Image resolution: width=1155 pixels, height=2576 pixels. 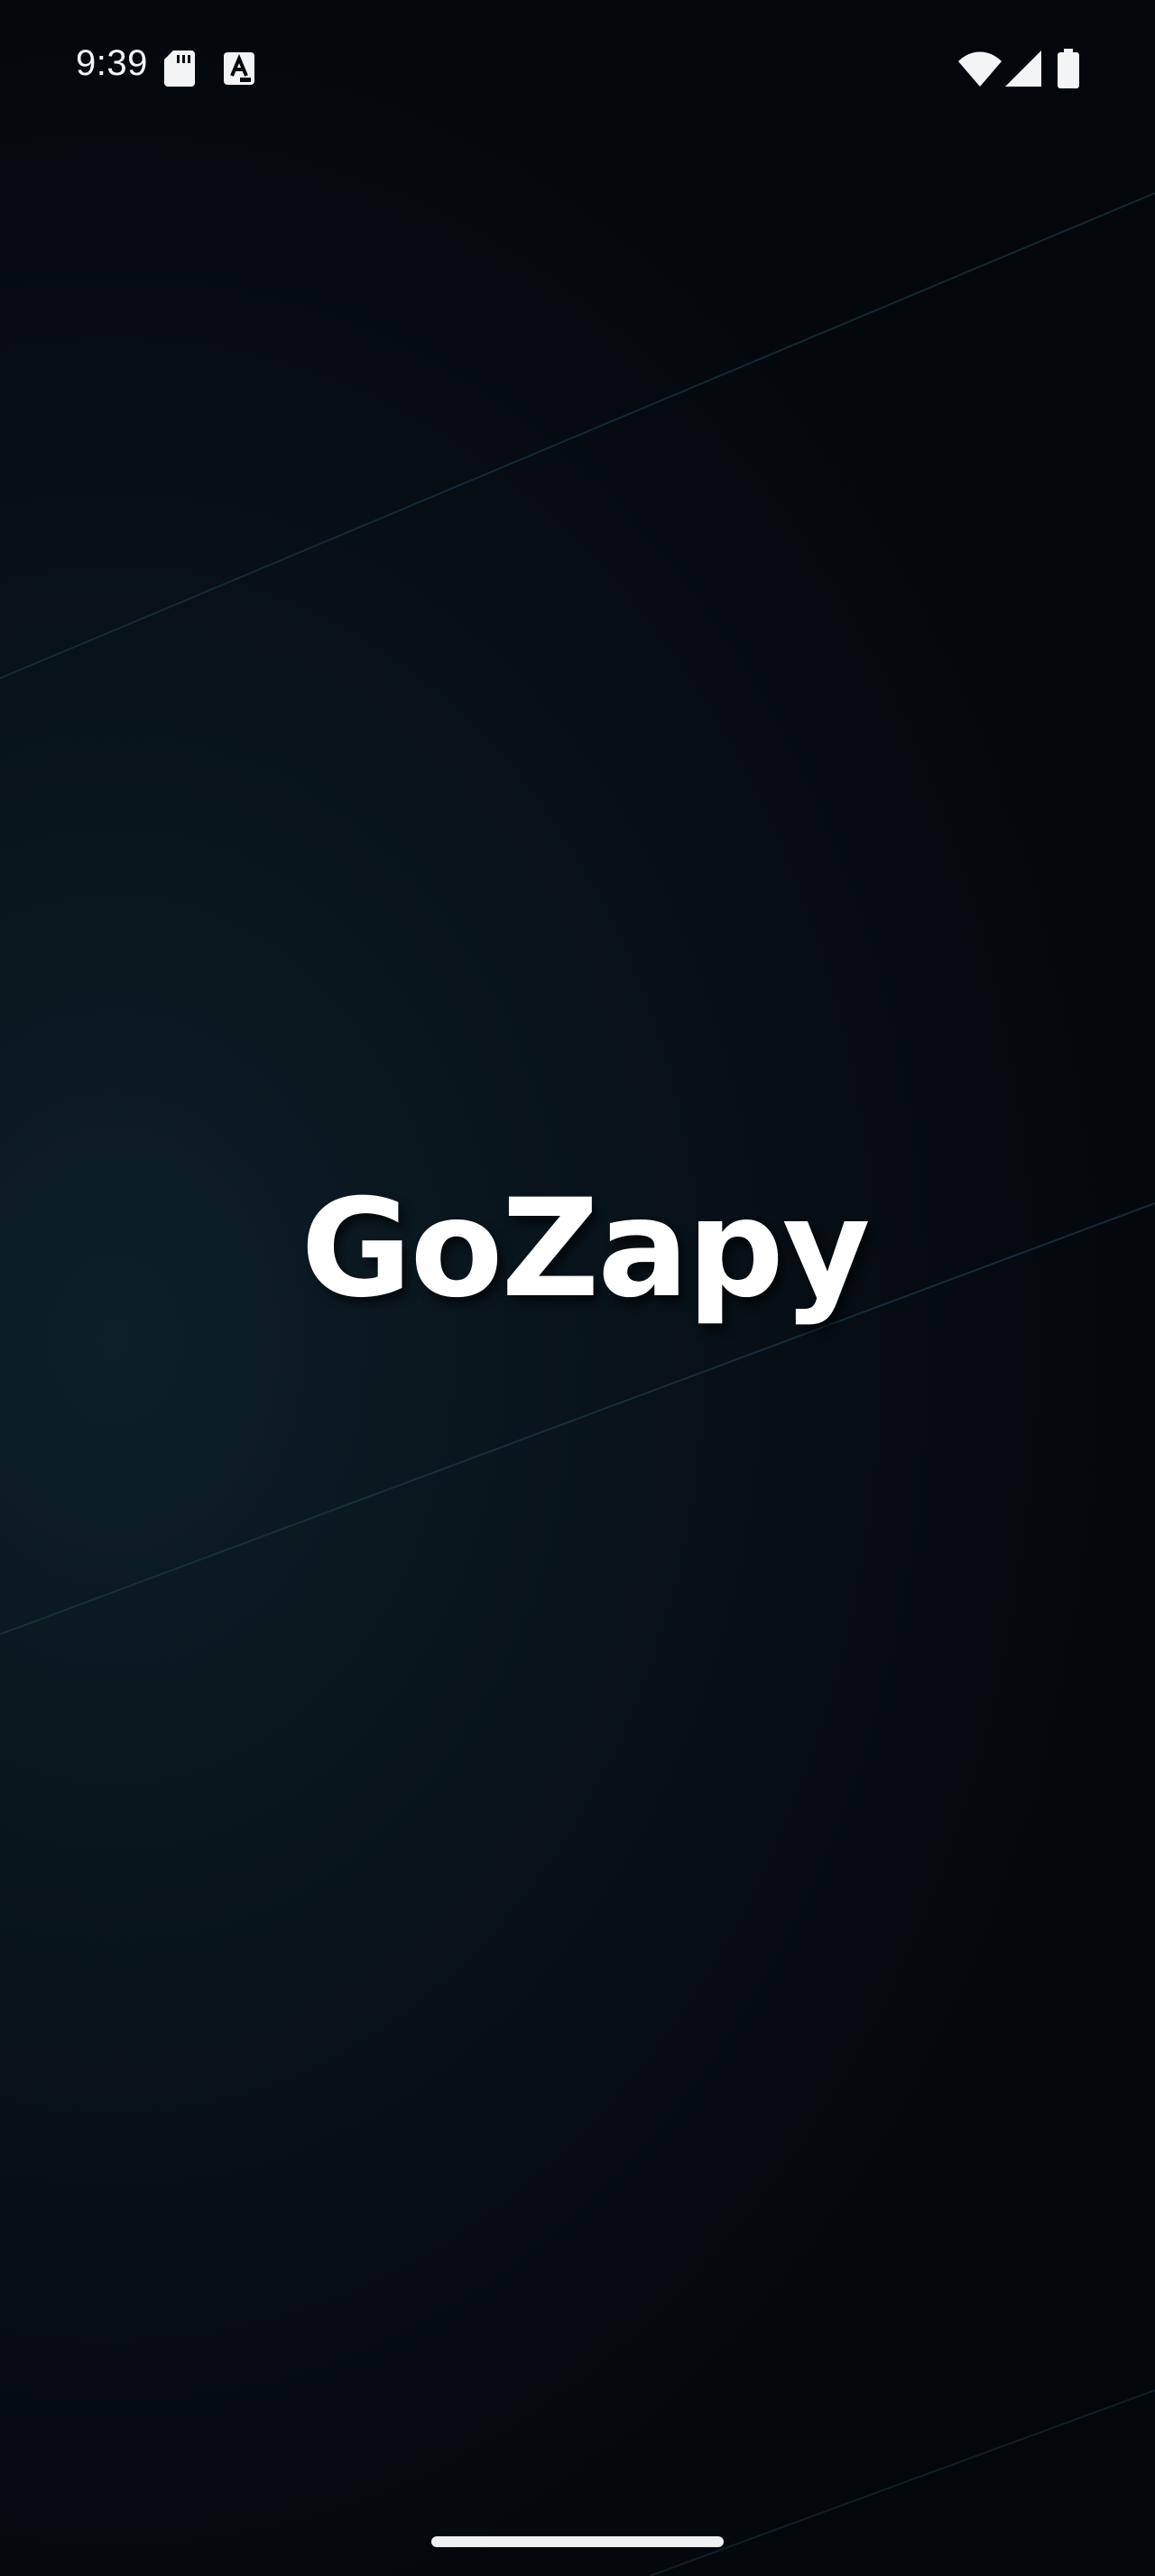 What do you see at coordinates (980, 69) in the screenshot?
I see `wifi-icon` at bounding box center [980, 69].